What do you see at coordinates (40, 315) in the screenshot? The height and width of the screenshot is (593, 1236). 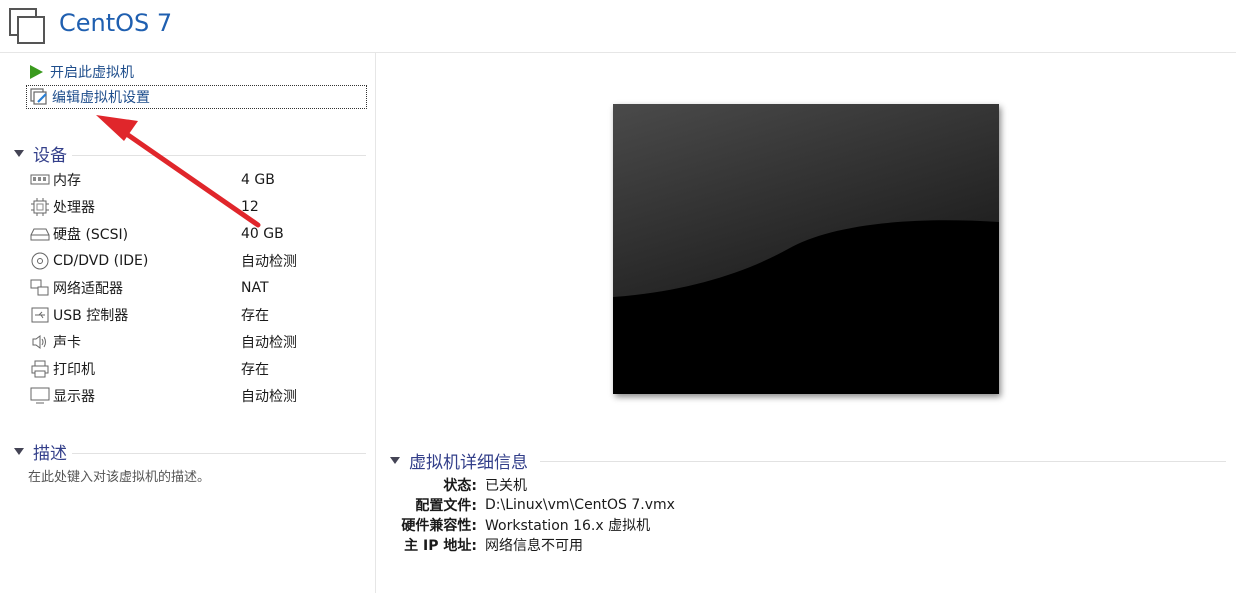 I see `usb-icon` at bounding box center [40, 315].